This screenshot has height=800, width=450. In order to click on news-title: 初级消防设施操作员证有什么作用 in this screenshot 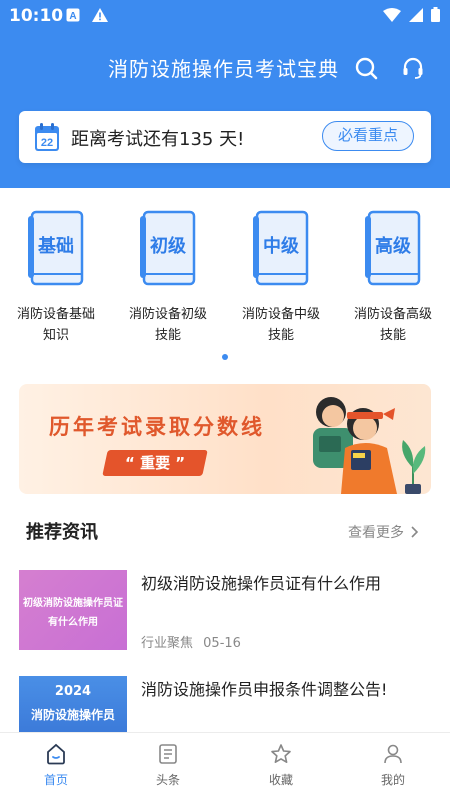, I will do `click(261, 583)`.